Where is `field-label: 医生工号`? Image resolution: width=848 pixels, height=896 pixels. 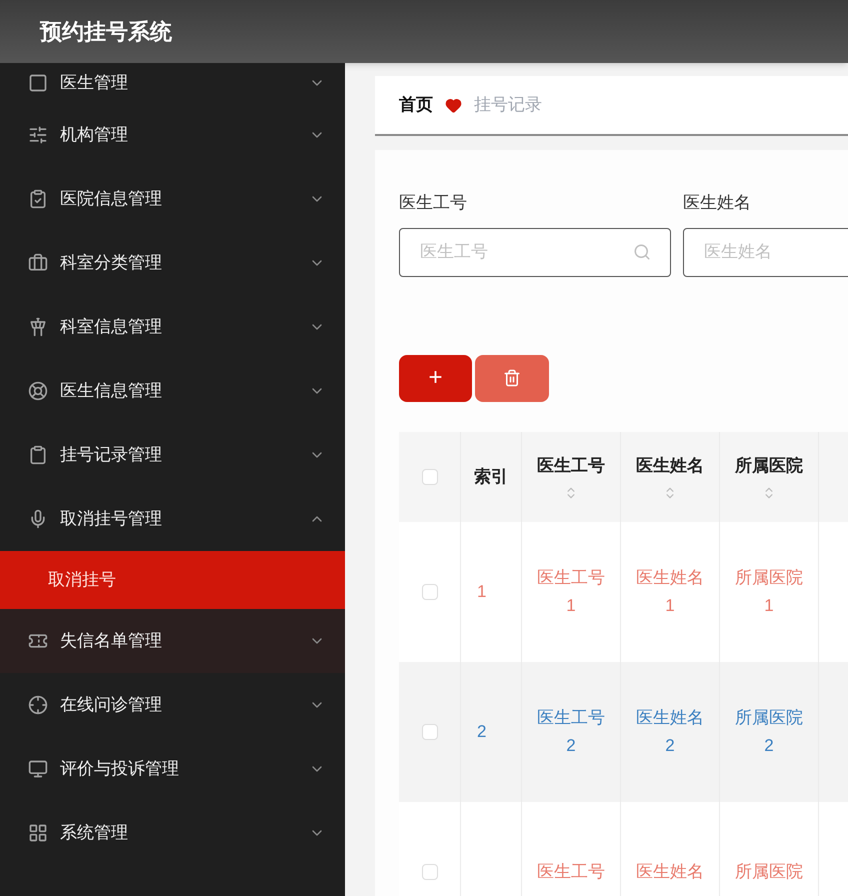
field-label: 医生工号 is located at coordinates (433, 203).